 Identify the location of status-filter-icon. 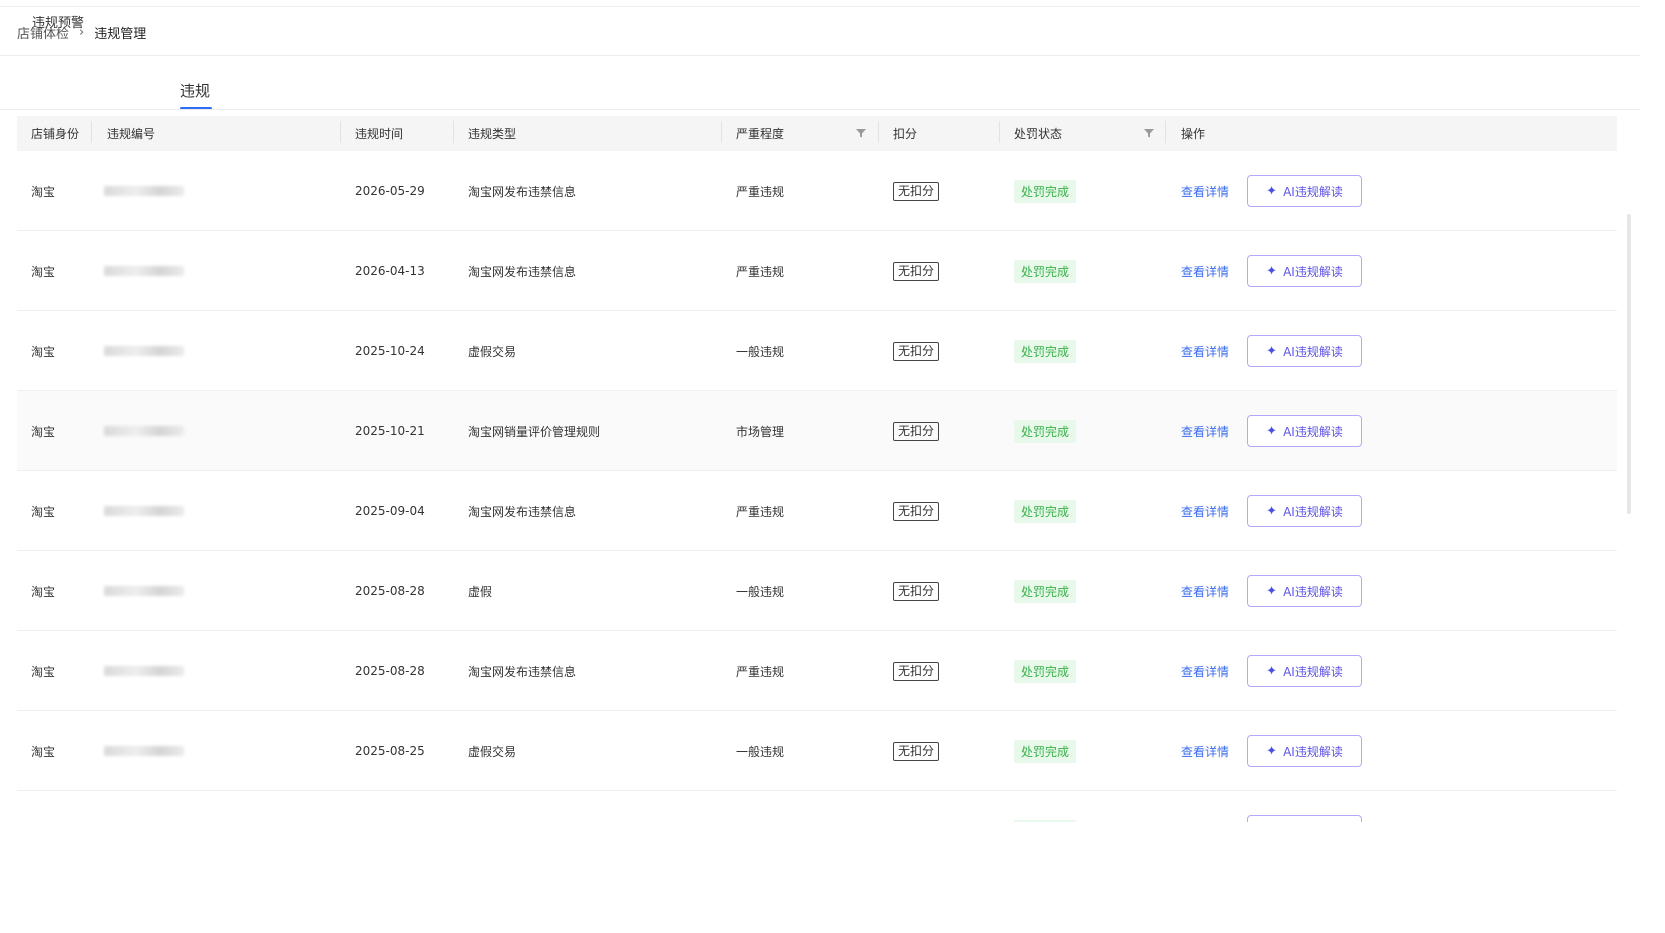
(1149, 133).